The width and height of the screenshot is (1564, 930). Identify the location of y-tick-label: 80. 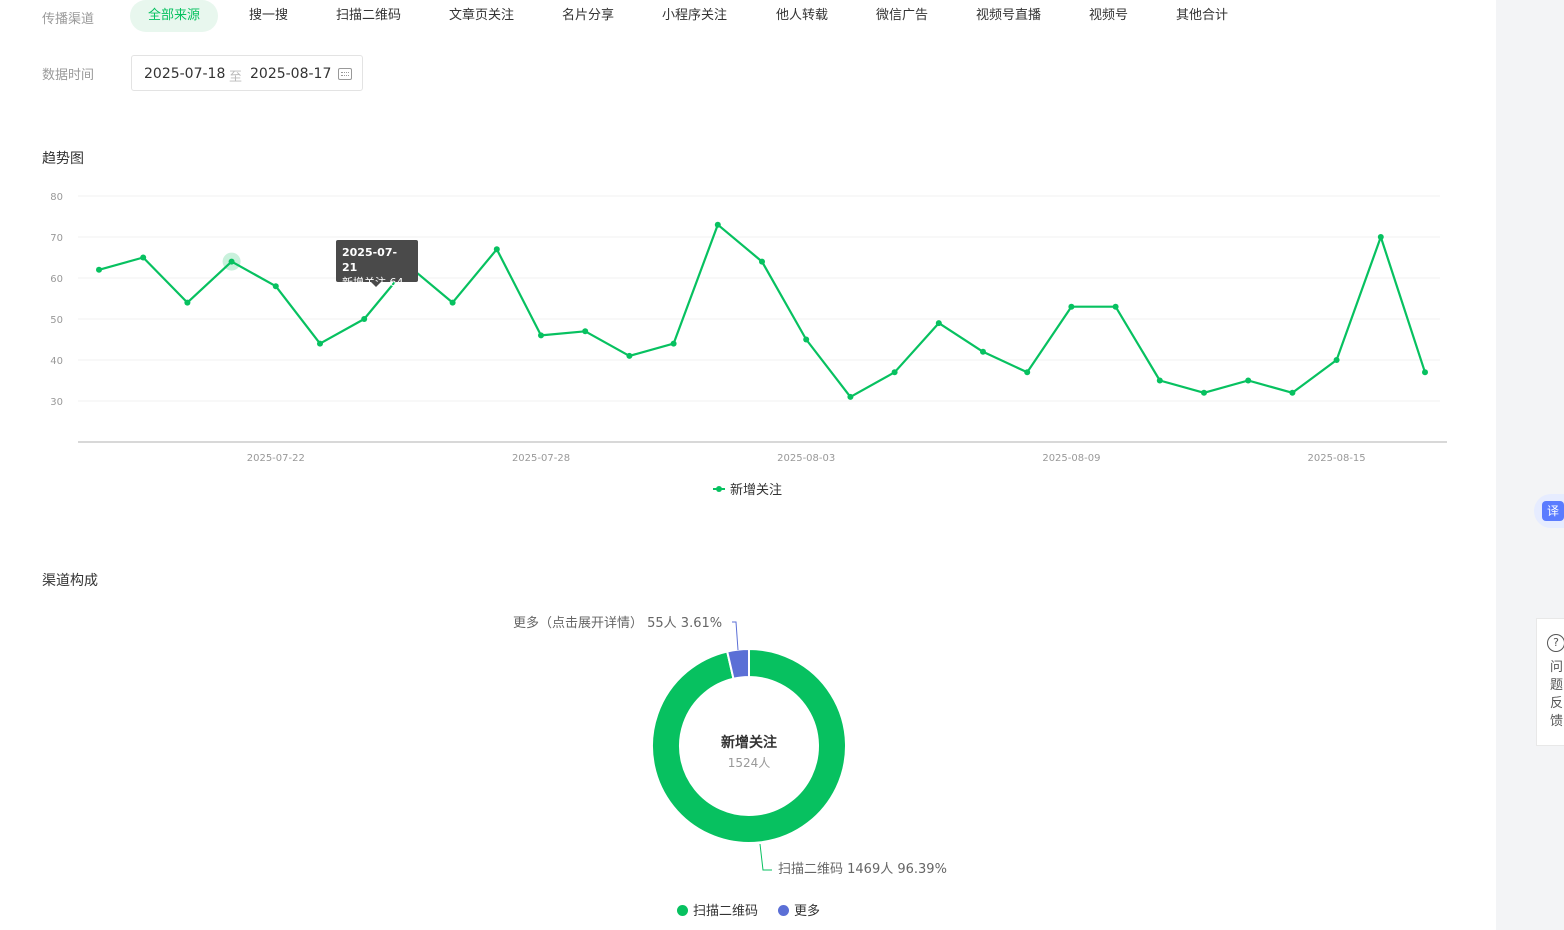
(56, 197).